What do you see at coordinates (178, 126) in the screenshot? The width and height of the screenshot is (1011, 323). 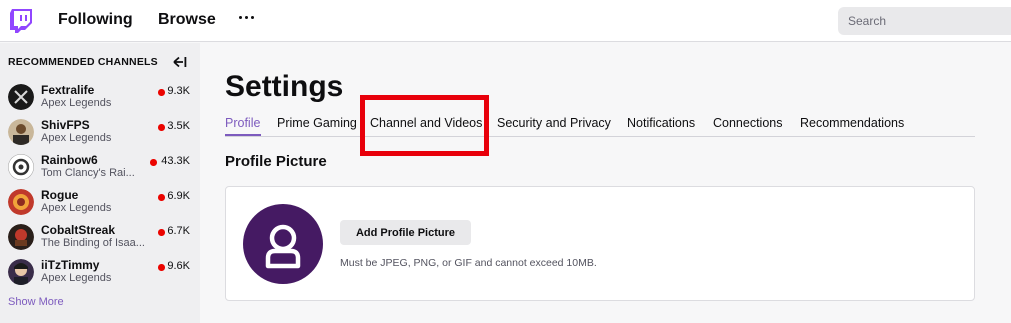 I see `viewer-count: 3.5K` at bounding box center [178, 126].